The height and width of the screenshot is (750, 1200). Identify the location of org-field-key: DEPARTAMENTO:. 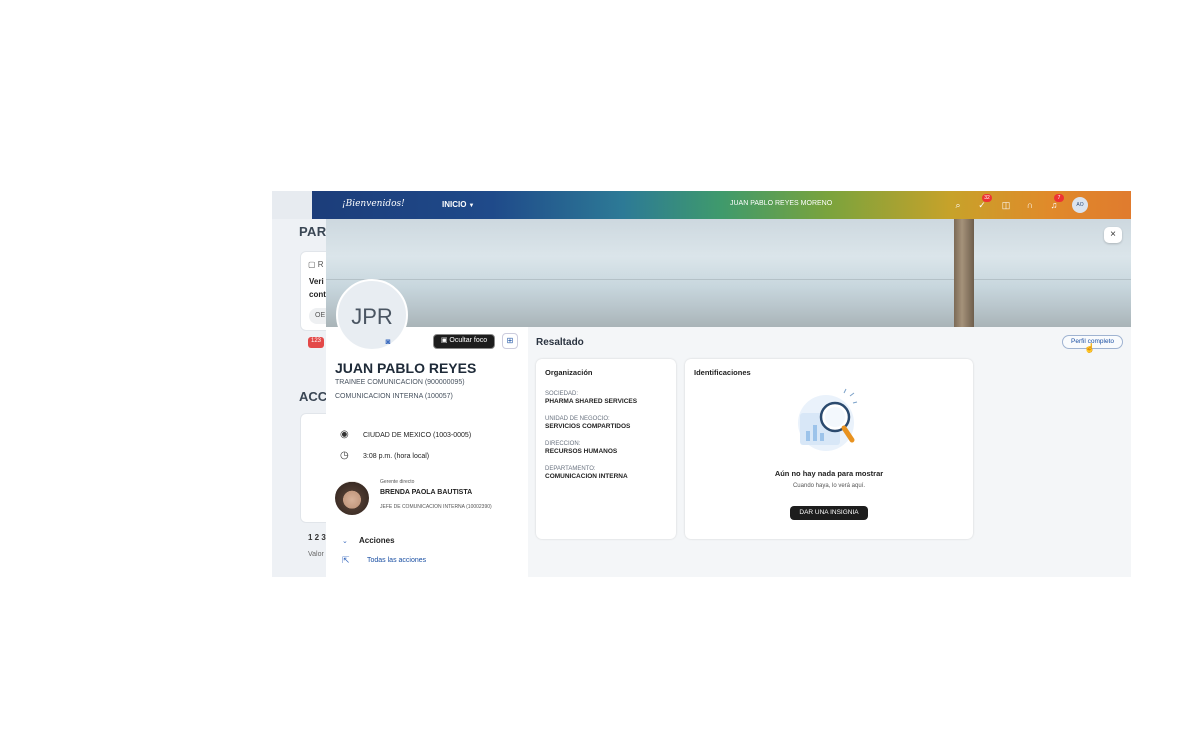
(570, 469).